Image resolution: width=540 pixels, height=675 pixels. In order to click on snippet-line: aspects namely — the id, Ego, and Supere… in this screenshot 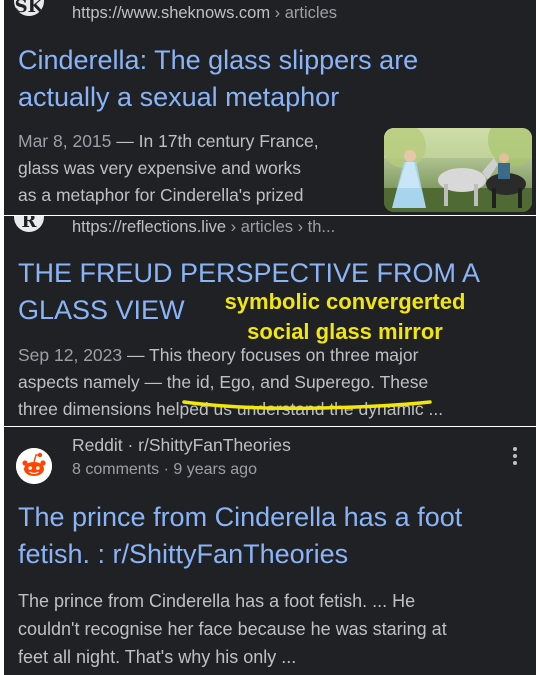, I will do `click(223, 382)`.